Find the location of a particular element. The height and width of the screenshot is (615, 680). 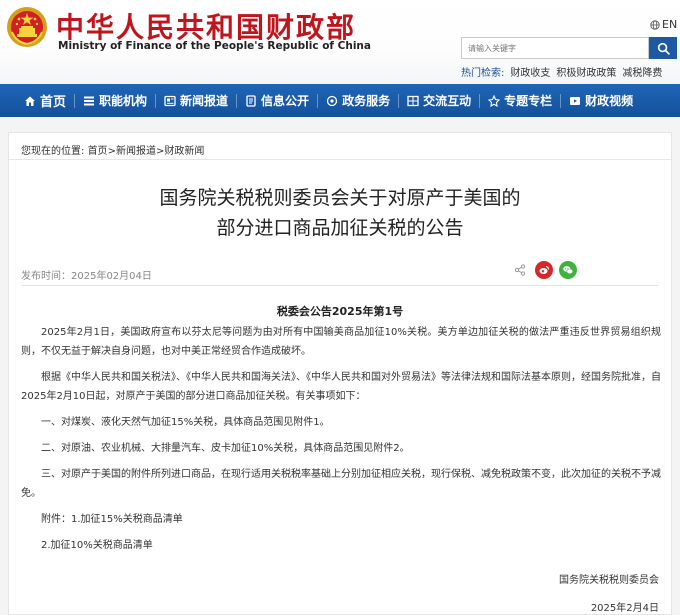

search-button is located at coordinates (663, 48).